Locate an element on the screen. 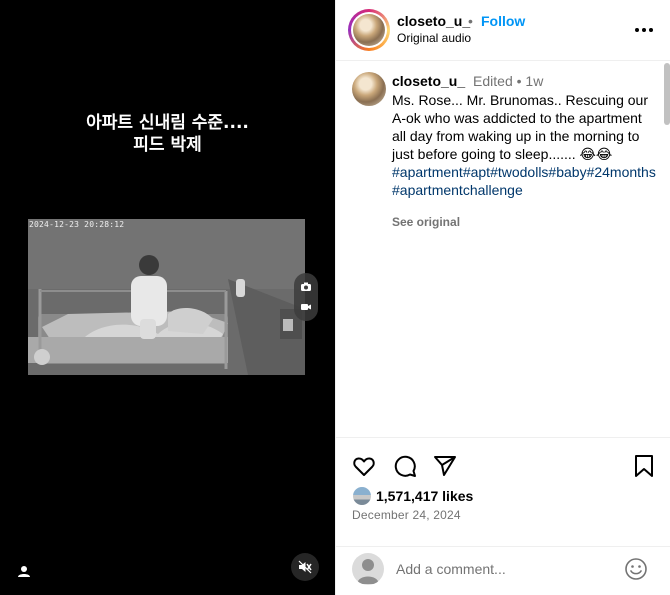  caption-timestamp: 1w is located at coordinates (534, 81).